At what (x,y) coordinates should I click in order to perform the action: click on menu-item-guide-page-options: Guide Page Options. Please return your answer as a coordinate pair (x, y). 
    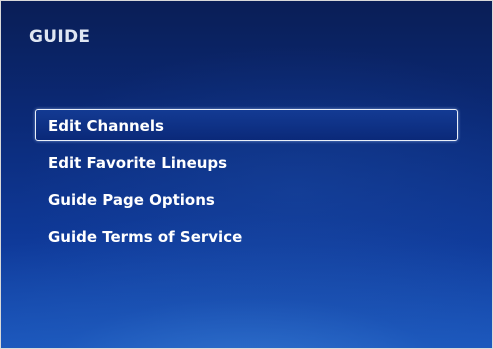
    Looking at the image, I should click on (246, 199).